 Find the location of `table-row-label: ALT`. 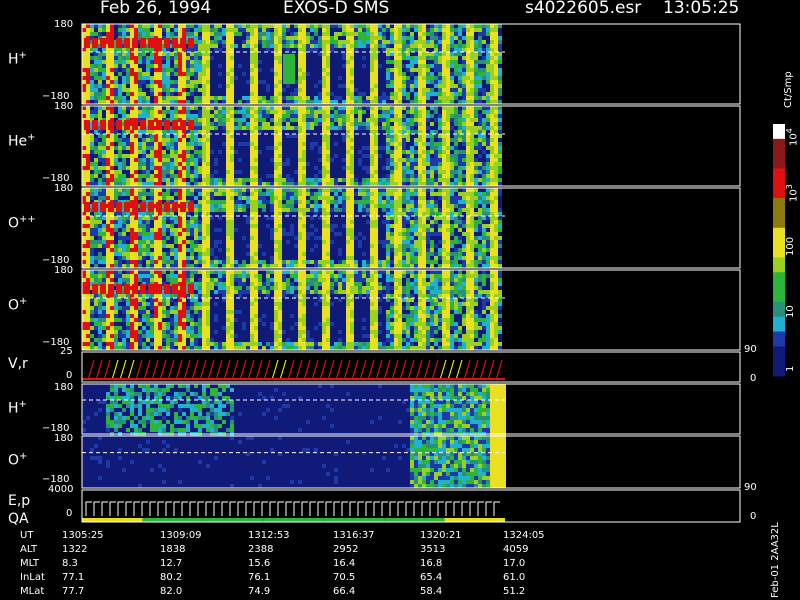

table-row-label: ALT is located at coordinates (29, 549).